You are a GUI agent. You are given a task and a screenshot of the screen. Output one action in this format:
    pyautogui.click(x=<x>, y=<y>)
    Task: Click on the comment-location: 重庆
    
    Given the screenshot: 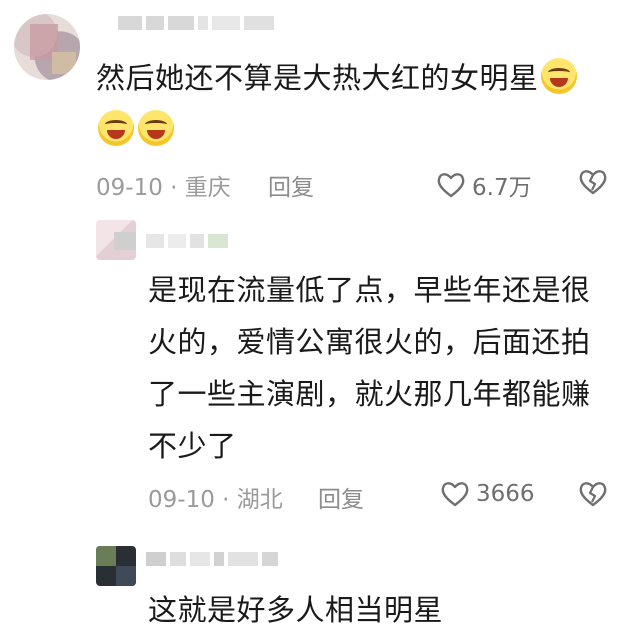 What is the action you would take?
    pyautogui.click(x=207, y=188)
    